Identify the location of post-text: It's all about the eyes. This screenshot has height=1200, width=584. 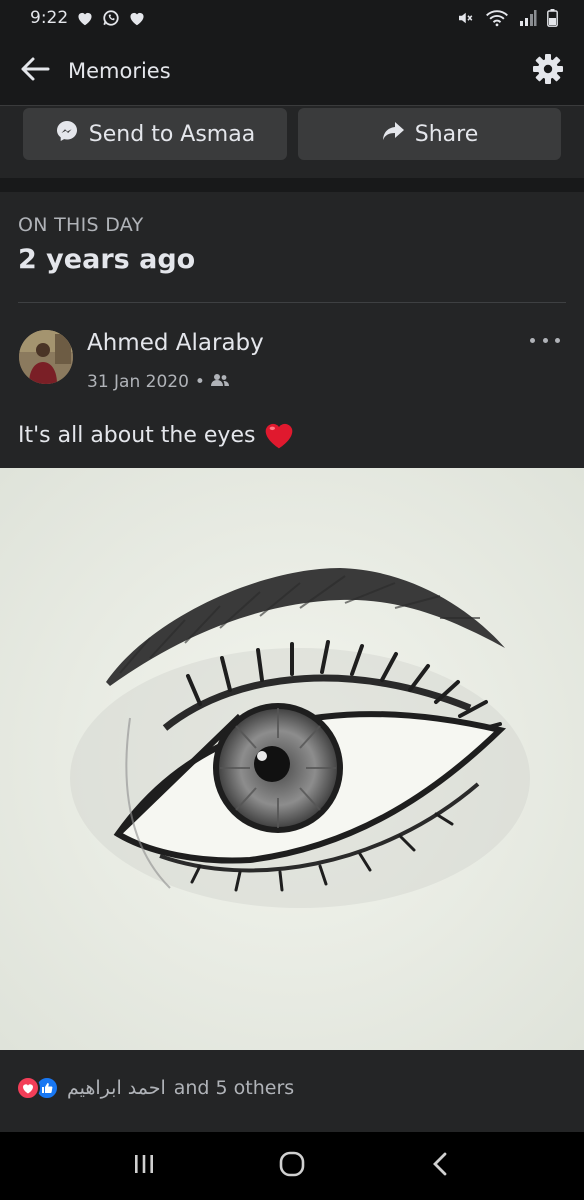
(156, 435).